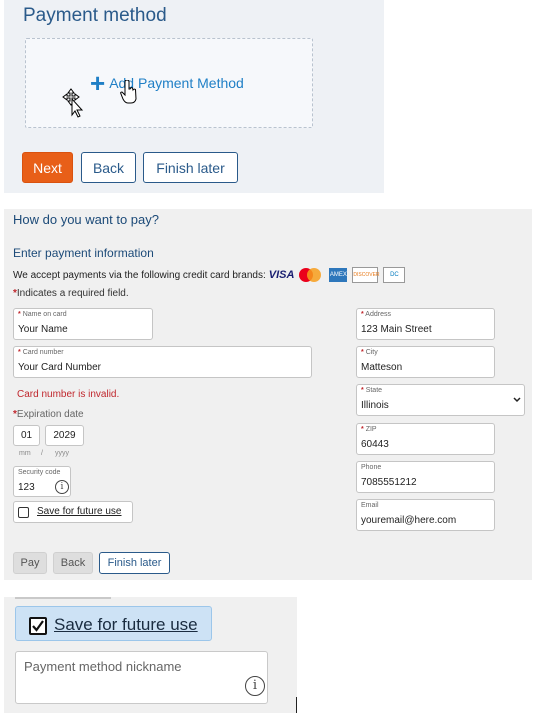  I want to click on email-field: Email youremail@here.com, so click(425, 515).